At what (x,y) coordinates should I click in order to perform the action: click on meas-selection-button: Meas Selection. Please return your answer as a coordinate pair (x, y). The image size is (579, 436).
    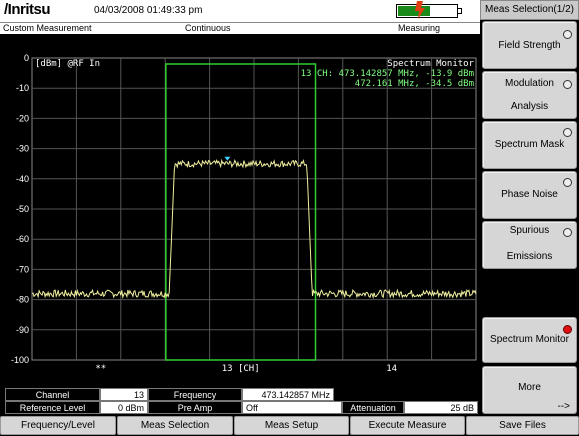
    Looking at the image, I should click on (175, 425).